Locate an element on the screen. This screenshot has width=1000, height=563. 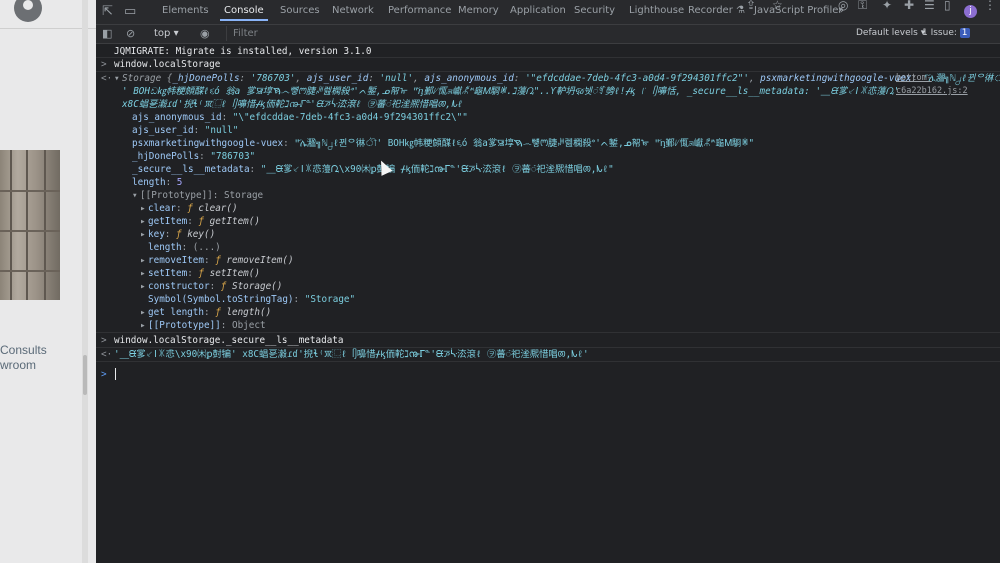
method-value: removeItem() is located at coordinates (259, 260).